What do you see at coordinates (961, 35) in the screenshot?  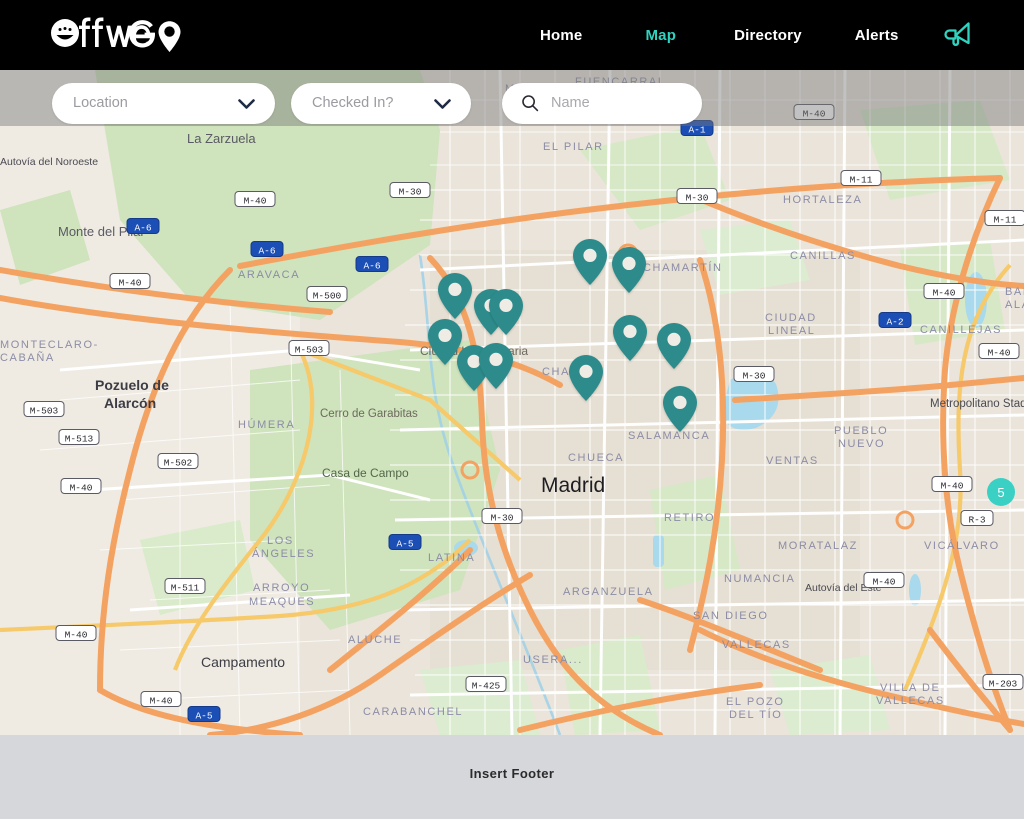 I see `megaphone-icon` at bounding box center [961, 35].